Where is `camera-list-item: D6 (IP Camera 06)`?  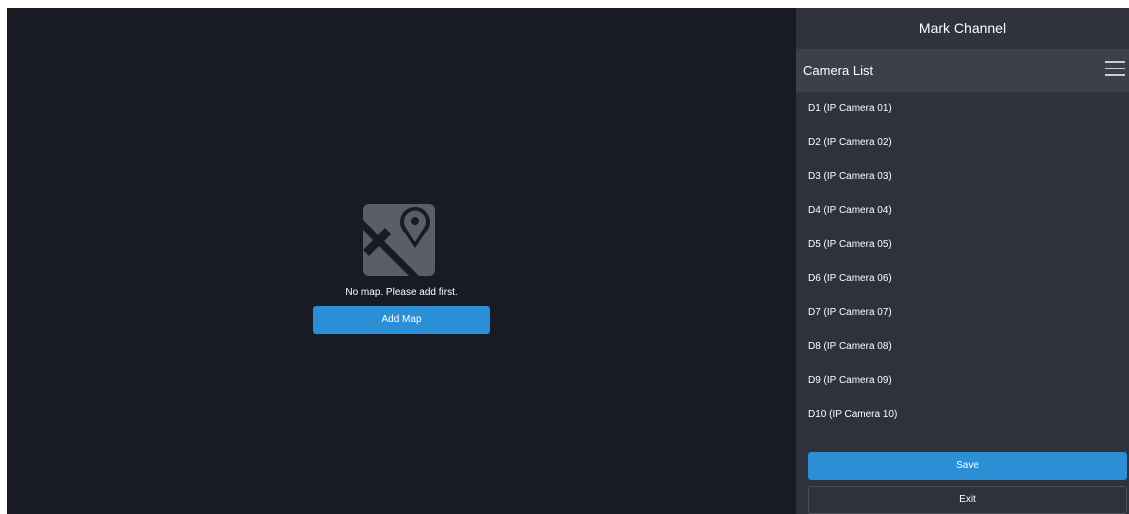 camera-list-item: D6 (IP Camera 06) is located at coordinates (962, 279).